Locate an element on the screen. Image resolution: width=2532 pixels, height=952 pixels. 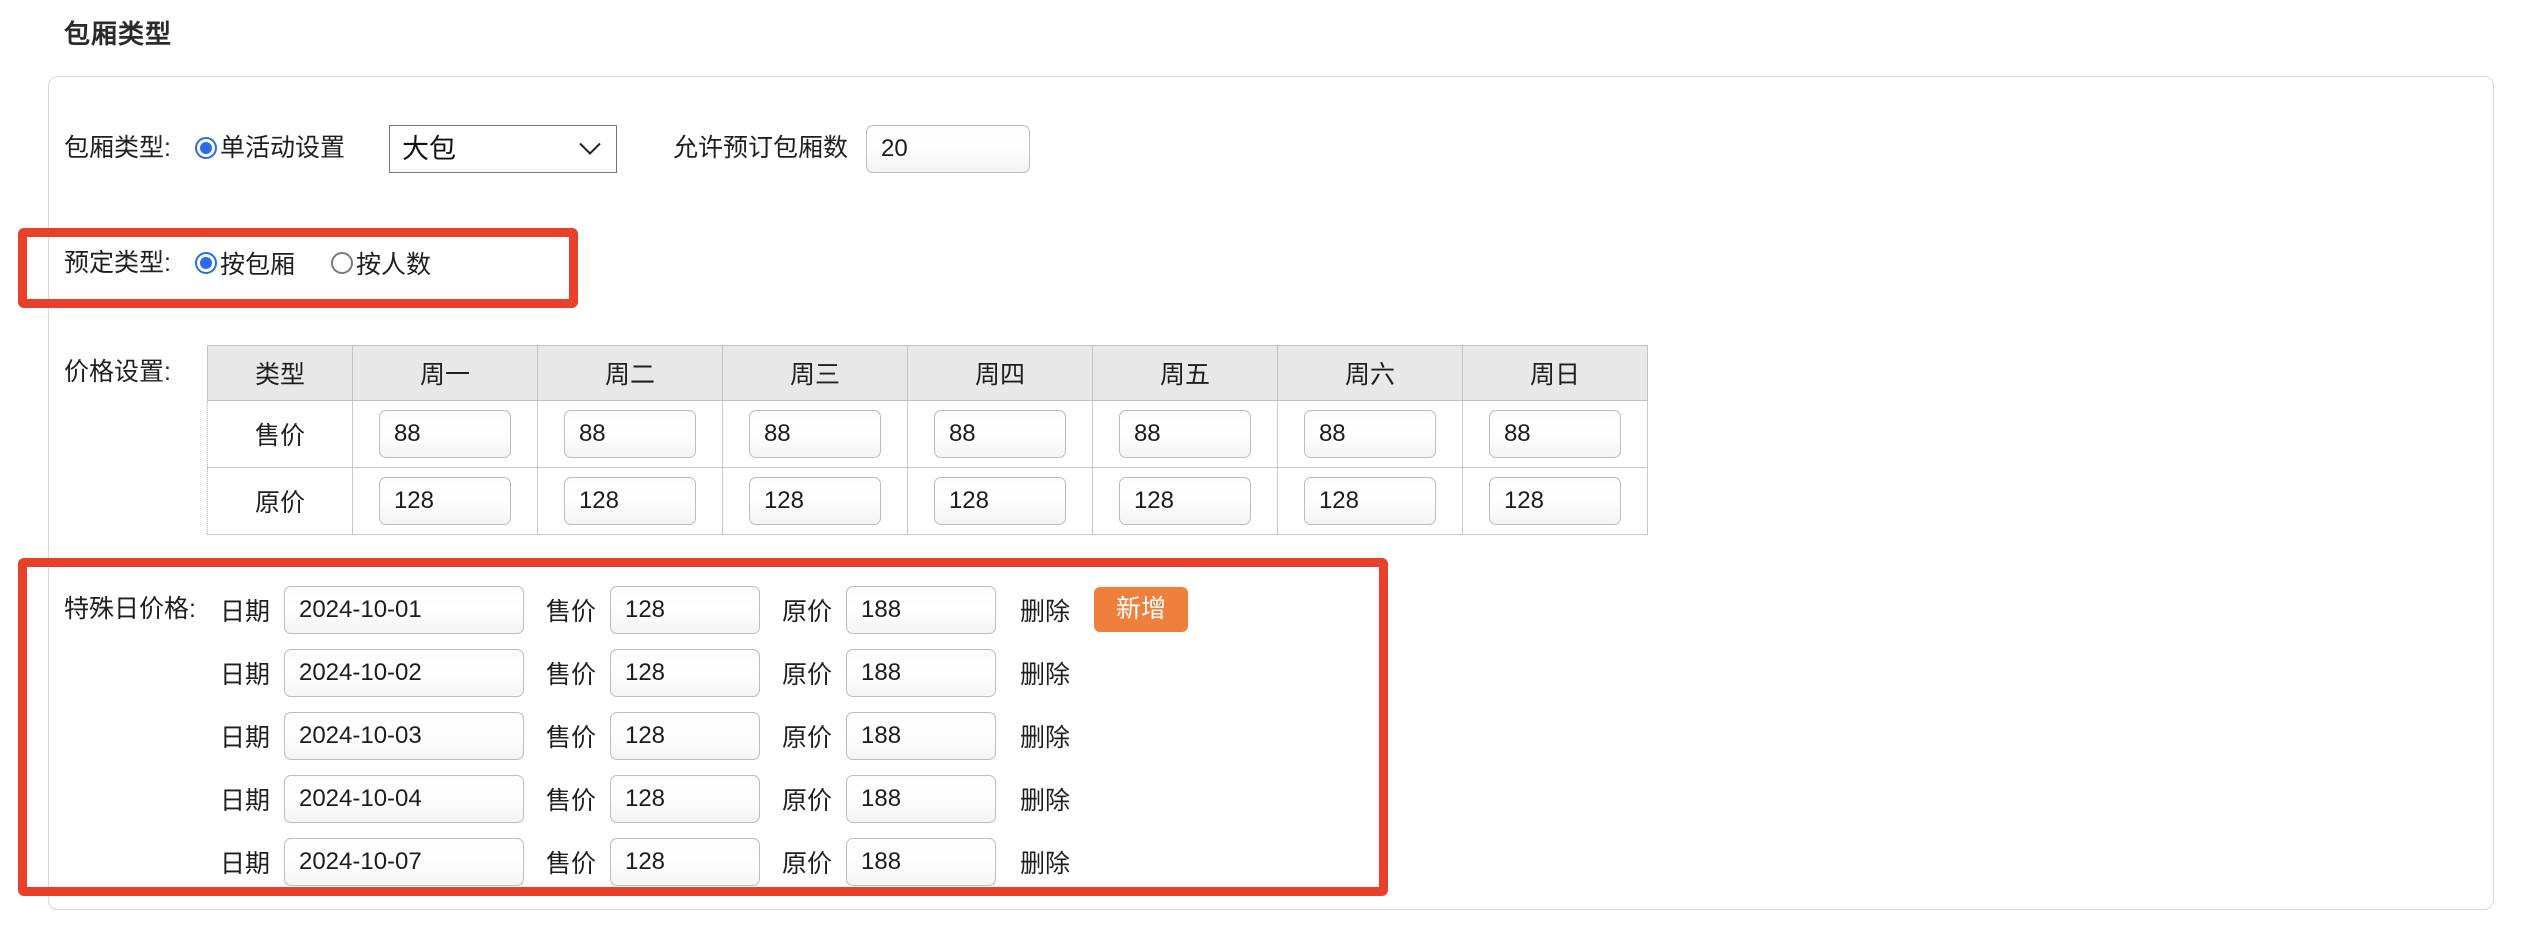
room-type-row: 包厢类型: 单活动设置 大包 允许预订包厢数 is located at coordinates (547, 149).